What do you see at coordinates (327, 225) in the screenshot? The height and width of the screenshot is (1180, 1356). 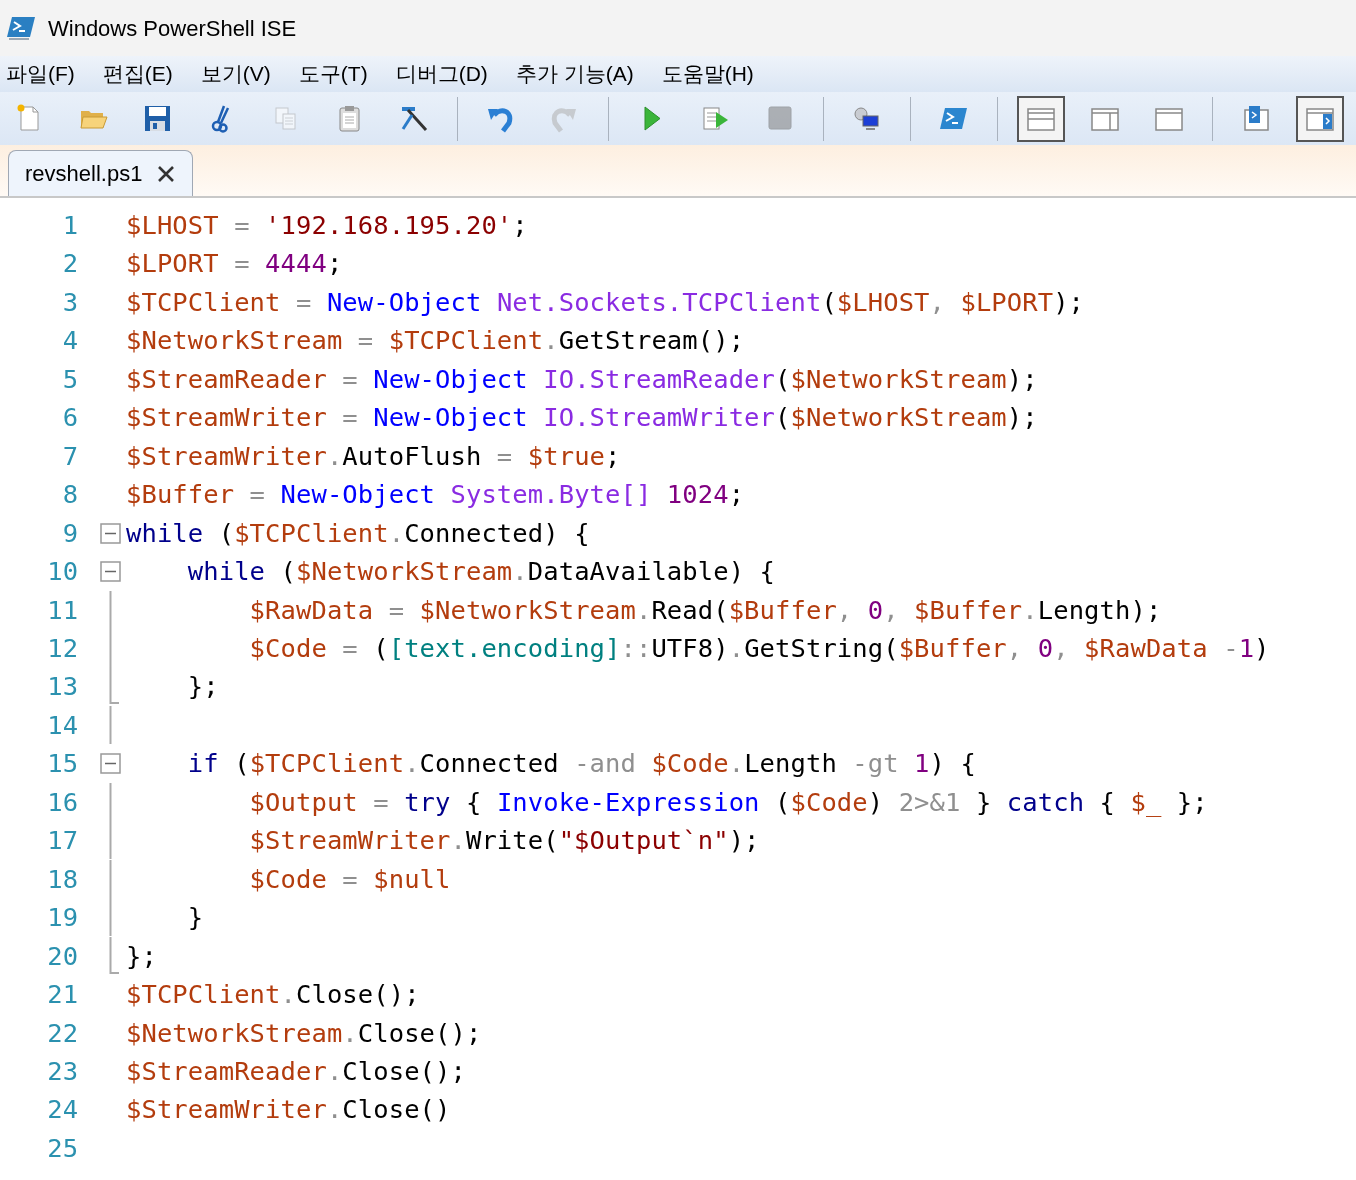 I see `code-line: $LHOST = '192.168.195.20';` at bounding box center [327, 225].